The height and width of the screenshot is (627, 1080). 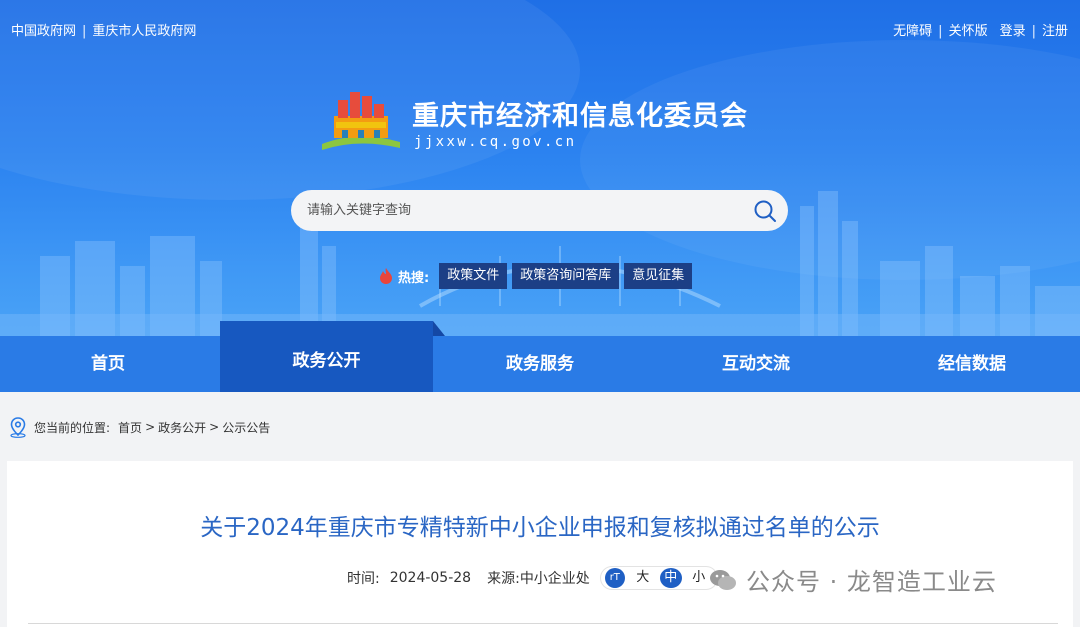 I want to click on top-links-left: 中国政府网 | 重庆市人民政府网, so click(x=103, y=29).